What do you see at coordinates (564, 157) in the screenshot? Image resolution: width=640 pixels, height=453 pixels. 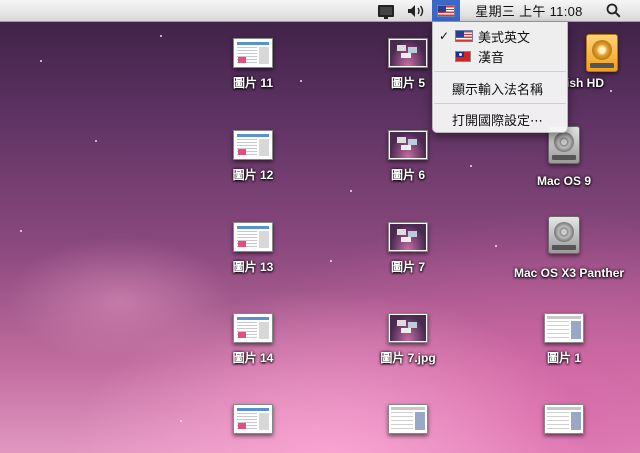 I see `desktop-icon: Mac OS 9` at bounding box center [564, 157].